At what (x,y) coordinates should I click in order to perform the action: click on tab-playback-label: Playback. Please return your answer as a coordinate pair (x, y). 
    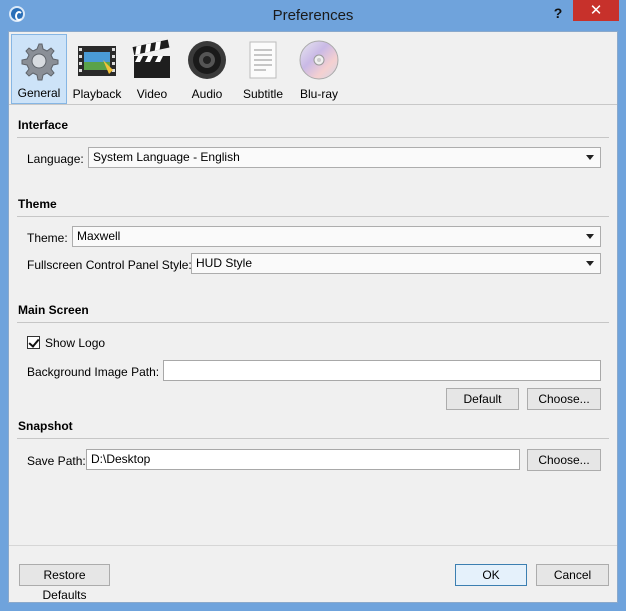
    Looking at the image, I should click on (97, 94).